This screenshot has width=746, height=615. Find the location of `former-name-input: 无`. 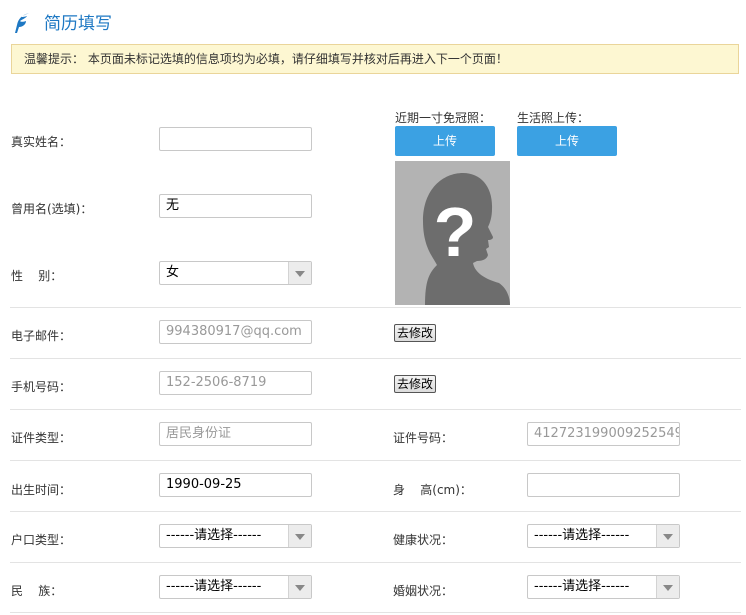

former-name-input: 无 is located at coordinates (235, 206).